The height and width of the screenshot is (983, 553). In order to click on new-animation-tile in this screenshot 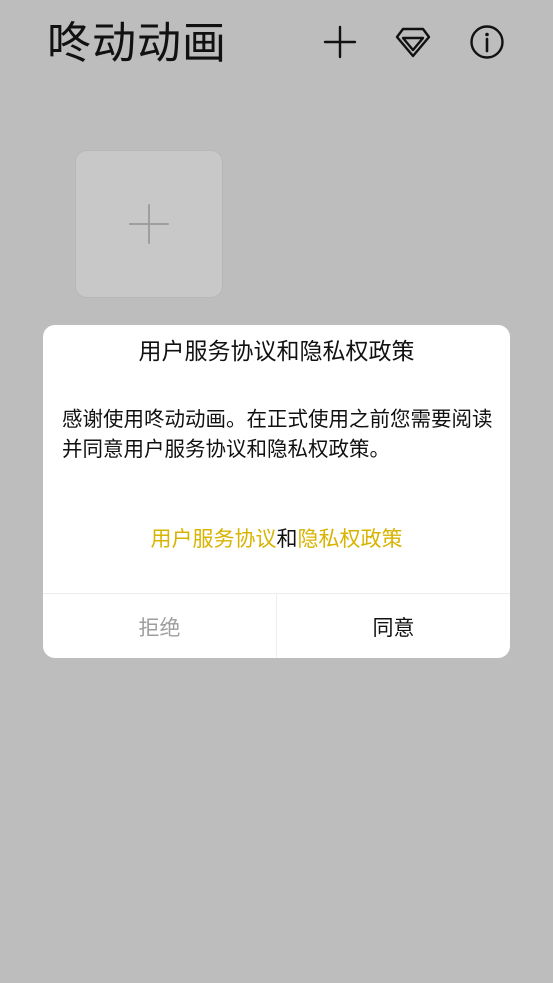, I will do `click(149, 224)`.